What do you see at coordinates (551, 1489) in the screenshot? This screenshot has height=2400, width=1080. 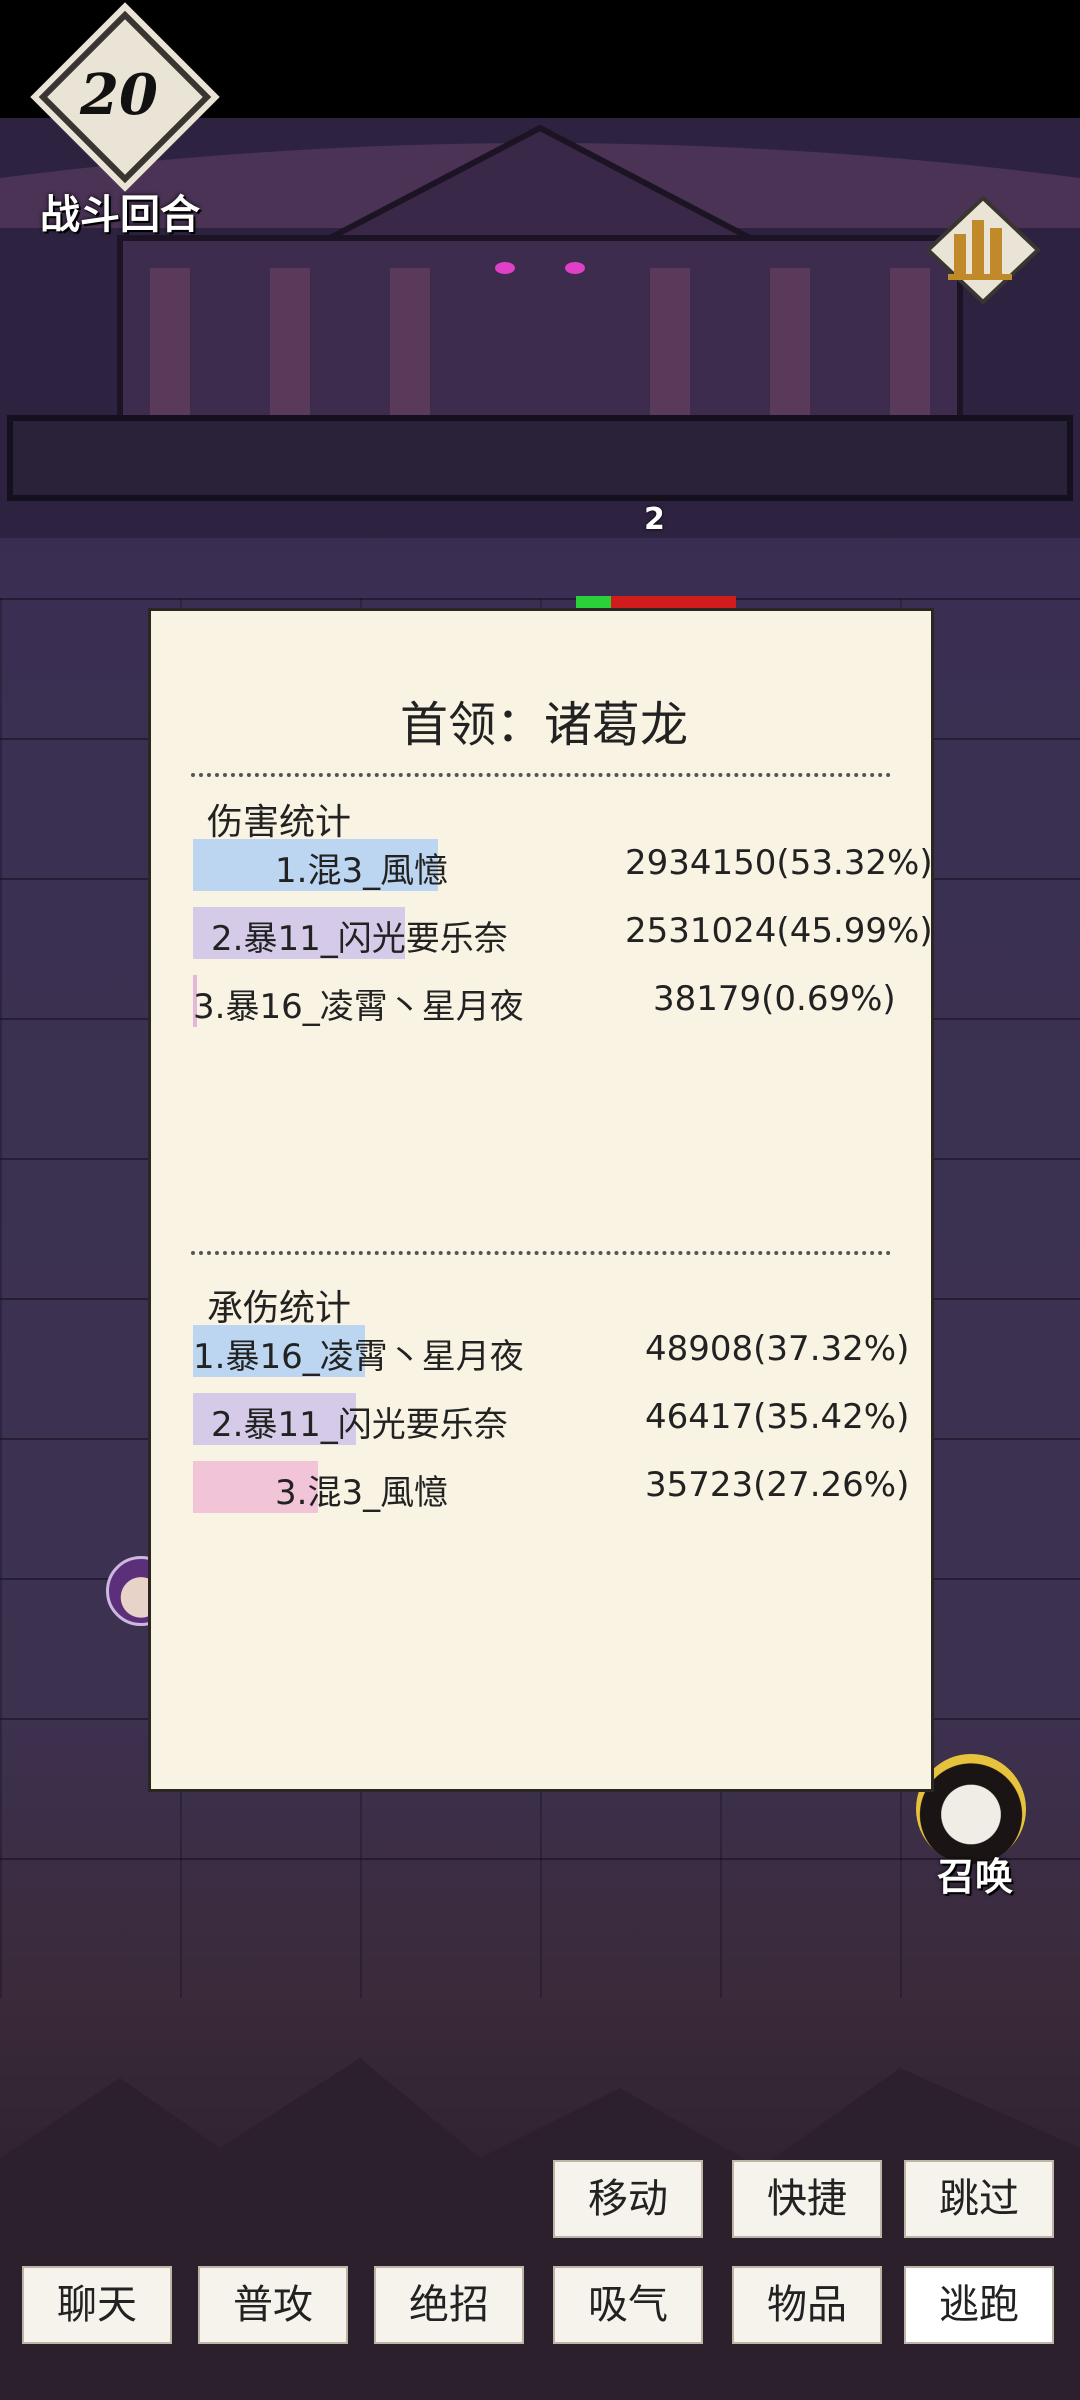 I see `taken-row: 3.混3_風憶 35723(27.26%)` at bounding box center [551, 1489].